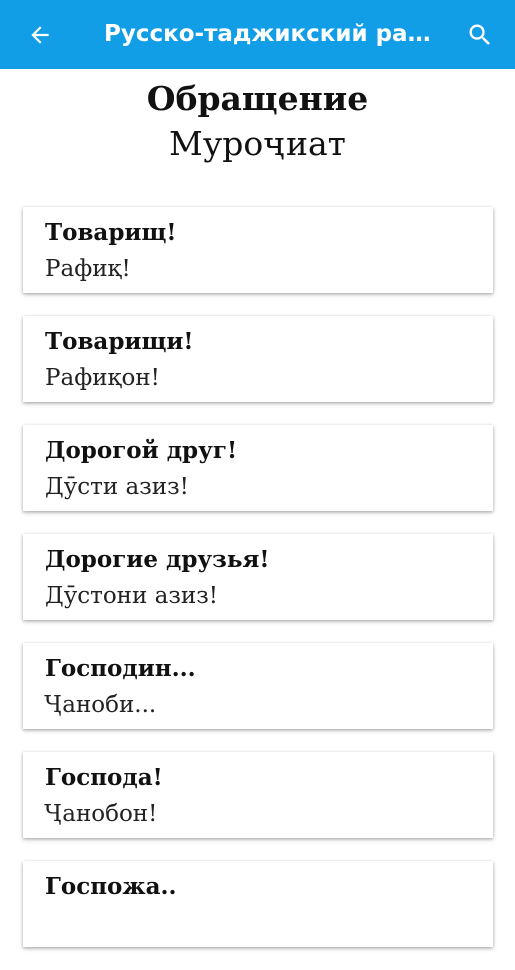  I want to click on section-title-tj: Муроҷиат, so click(257, 143).